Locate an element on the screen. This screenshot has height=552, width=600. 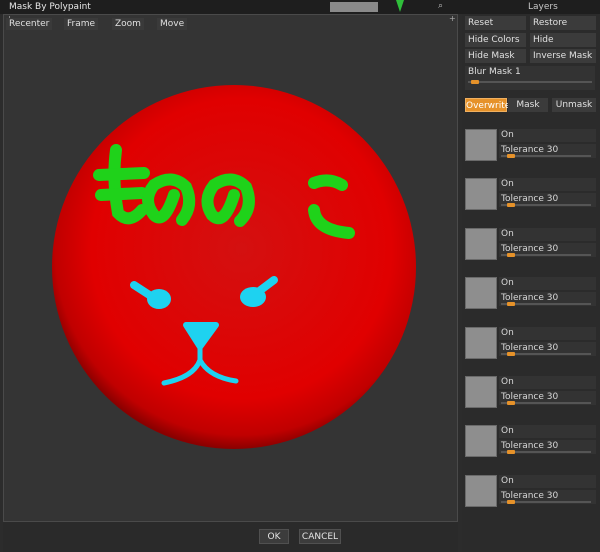
reset-button: Reset is located at coordinates (495, 23).